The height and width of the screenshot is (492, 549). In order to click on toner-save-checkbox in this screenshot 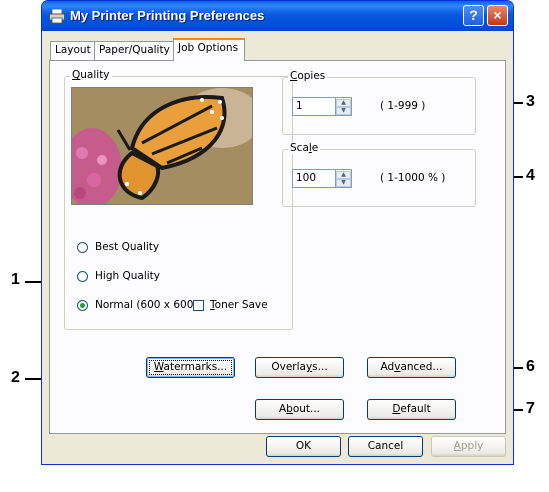, I will do `click(198, 305)`.